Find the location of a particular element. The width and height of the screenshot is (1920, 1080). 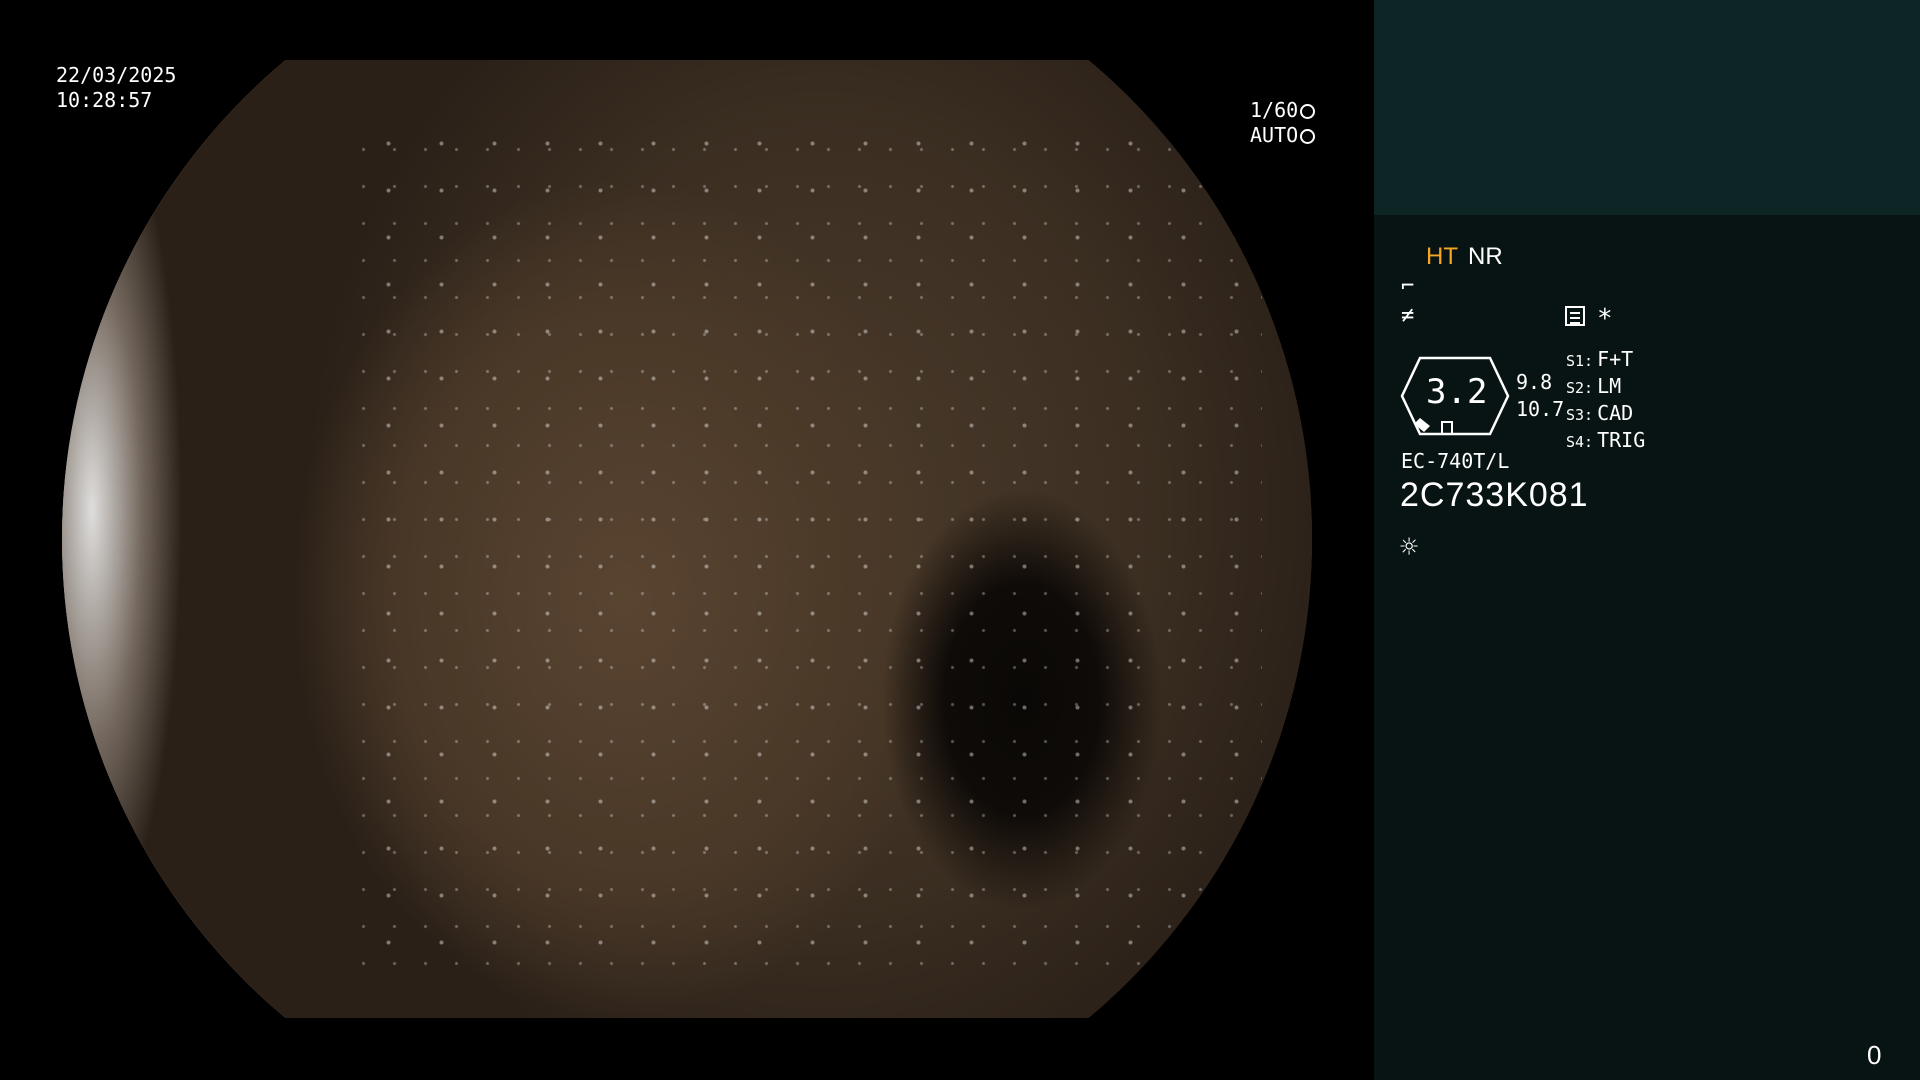

switch-value: F+T is located at coordinates (1615, 359).